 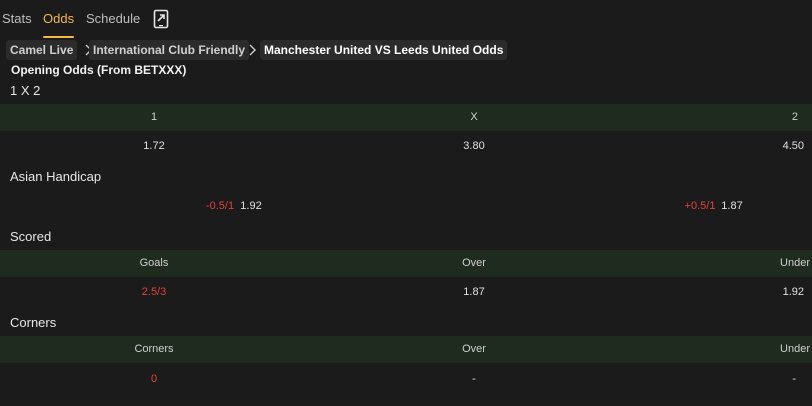 I want to click on table-header-scored: Goals Over Under, so click(x=406, y=263).